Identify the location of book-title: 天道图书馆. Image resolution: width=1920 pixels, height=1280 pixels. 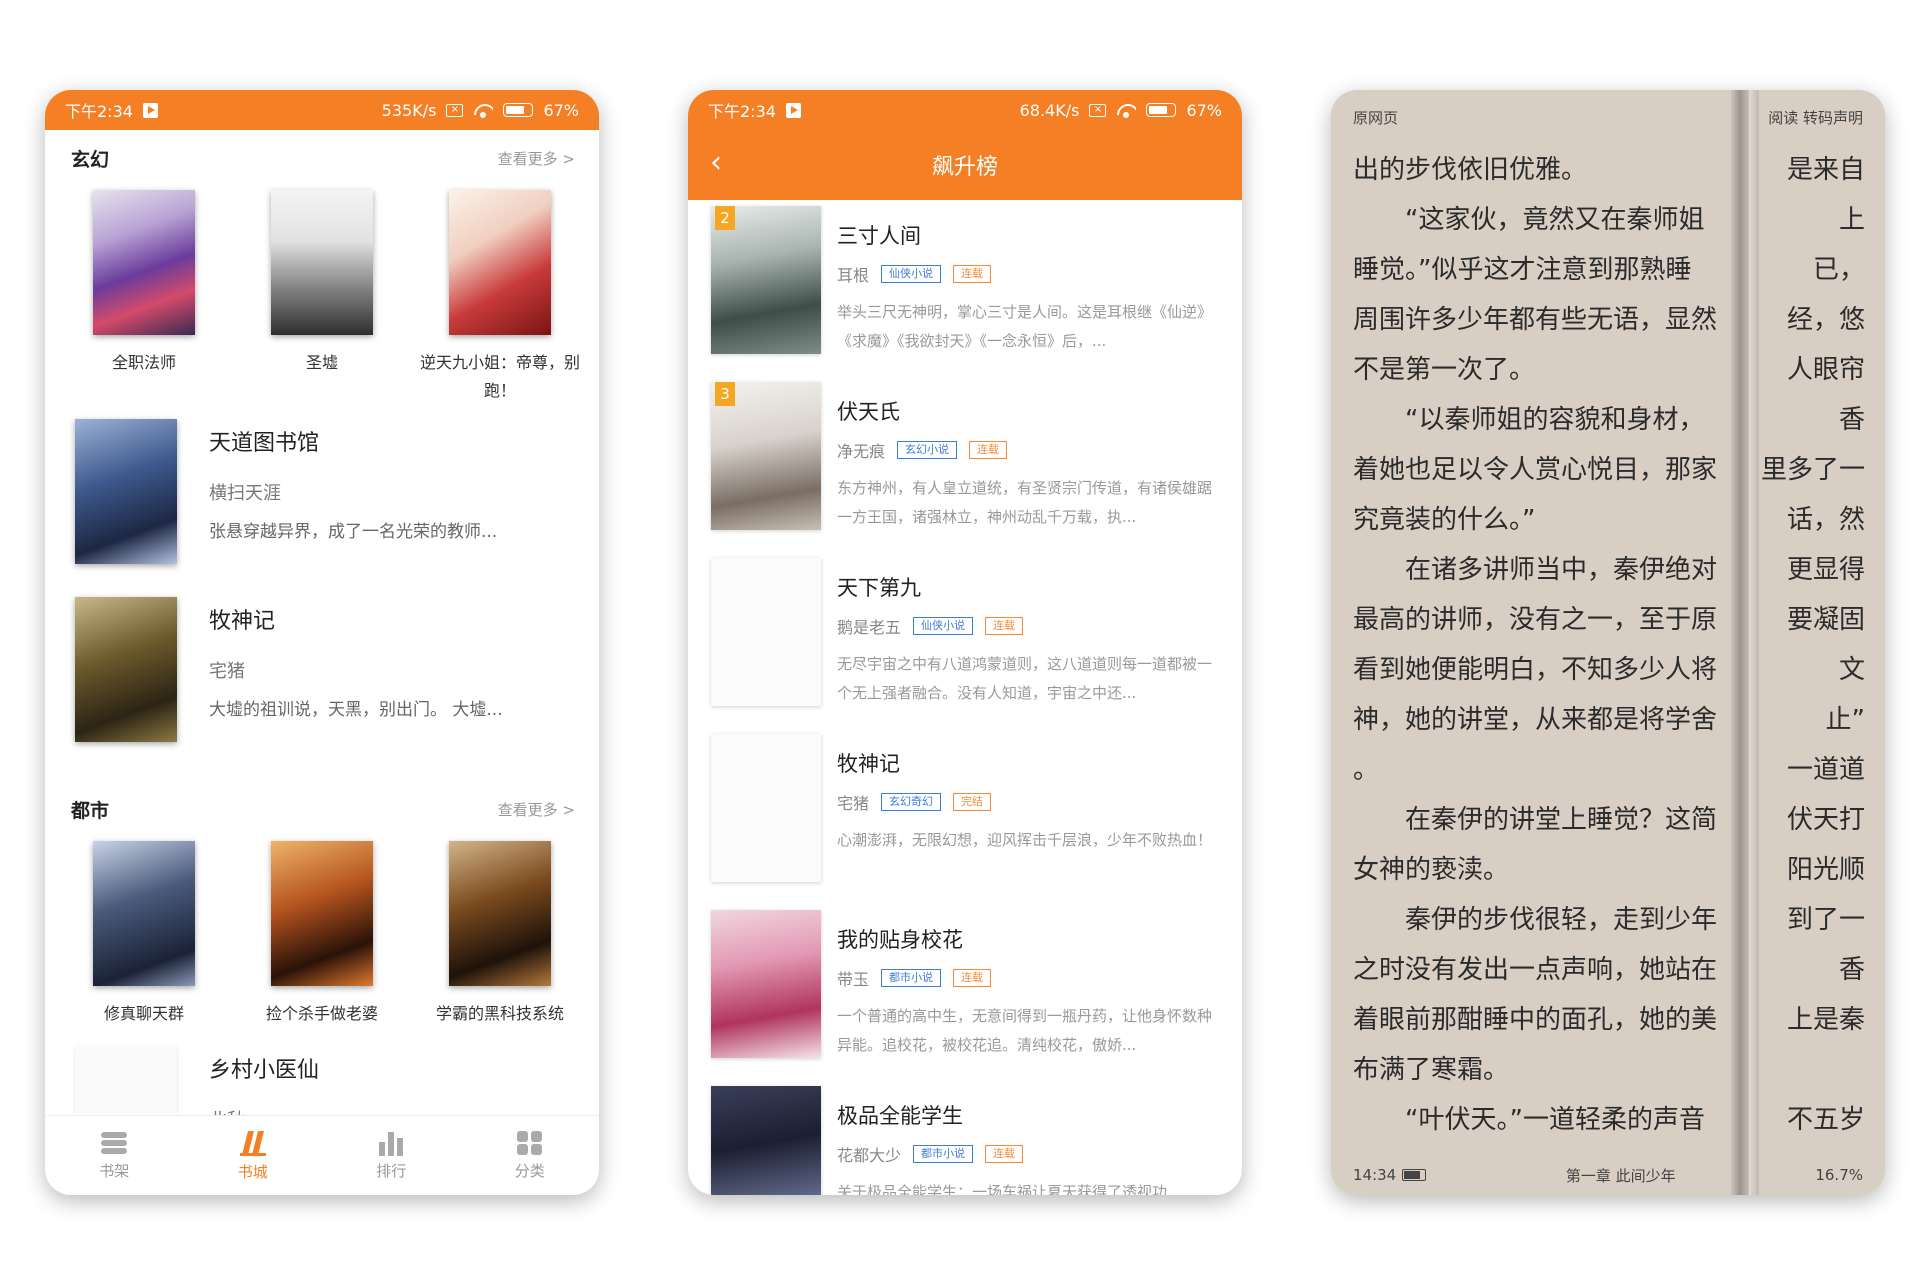
(264, 443).